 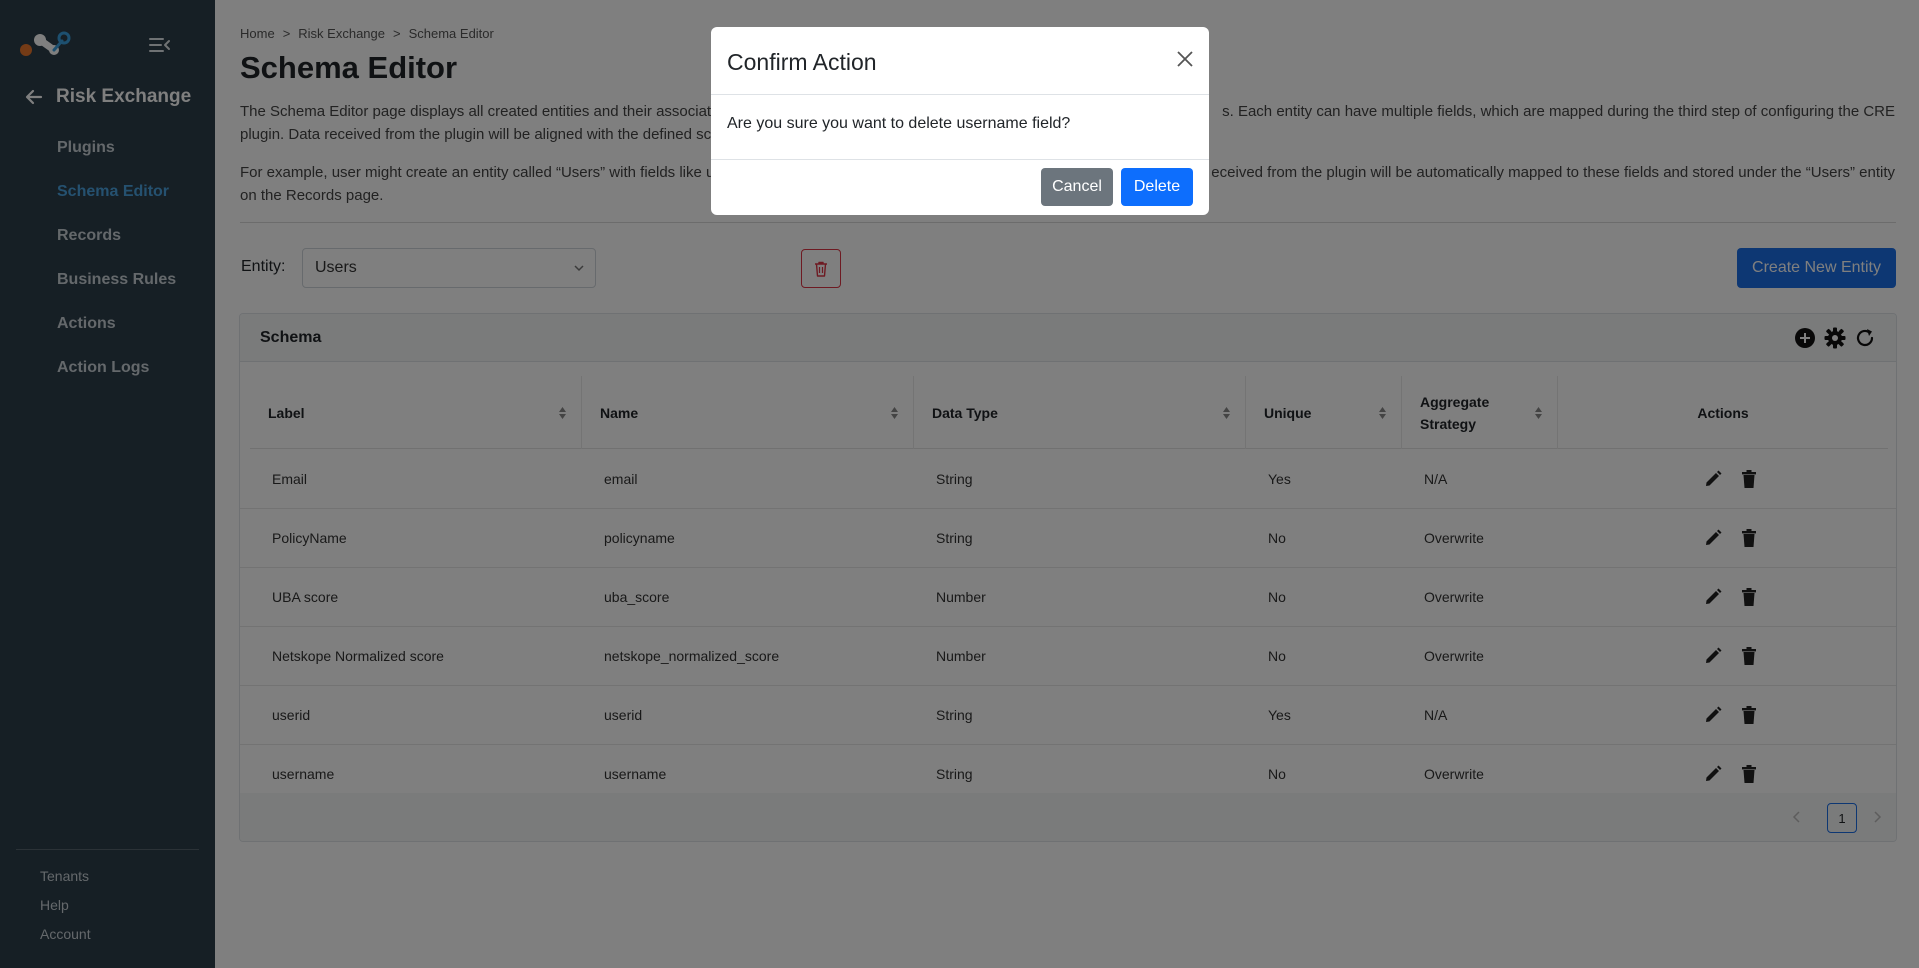 I want to click on delete-button: Delete, so click(x=1157, y=187).